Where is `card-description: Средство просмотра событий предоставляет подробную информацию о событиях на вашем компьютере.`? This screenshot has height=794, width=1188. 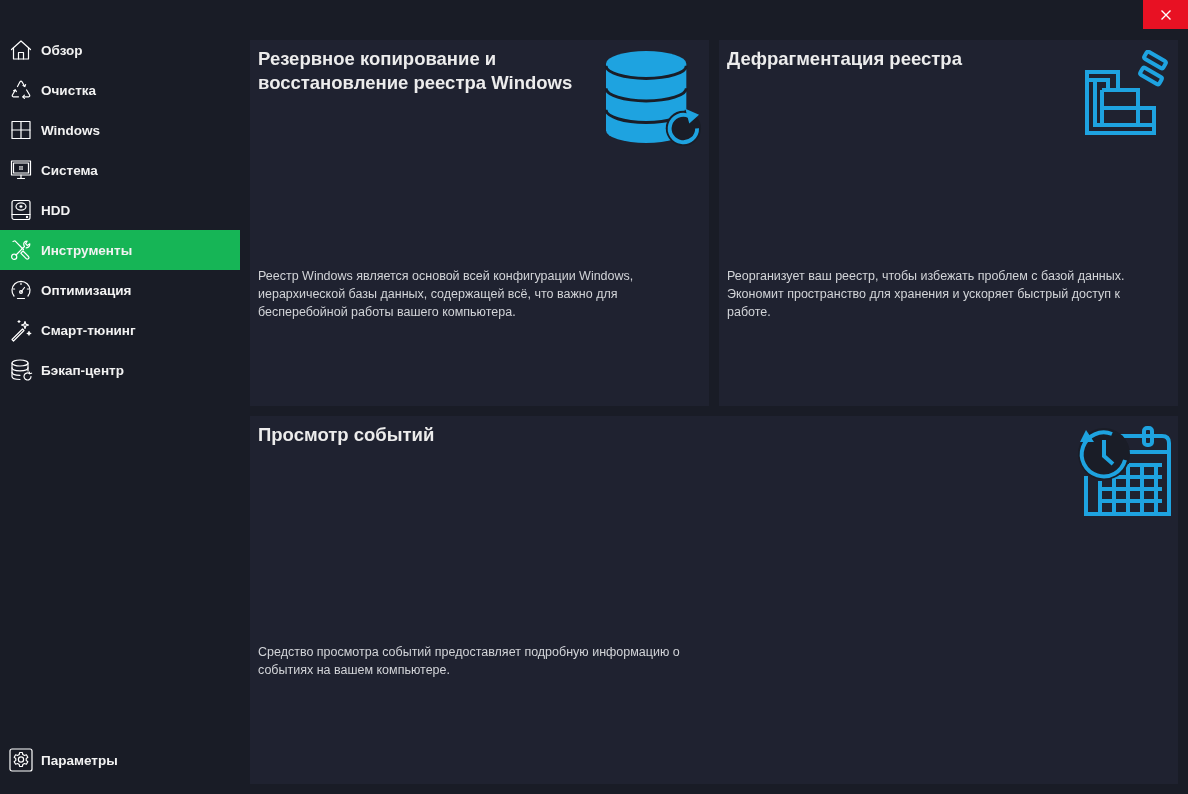
card-description: Средство просмотра событий предоставляет подробную информацию о событиях на вашем компьютере. is located at coordinates (469, 661).